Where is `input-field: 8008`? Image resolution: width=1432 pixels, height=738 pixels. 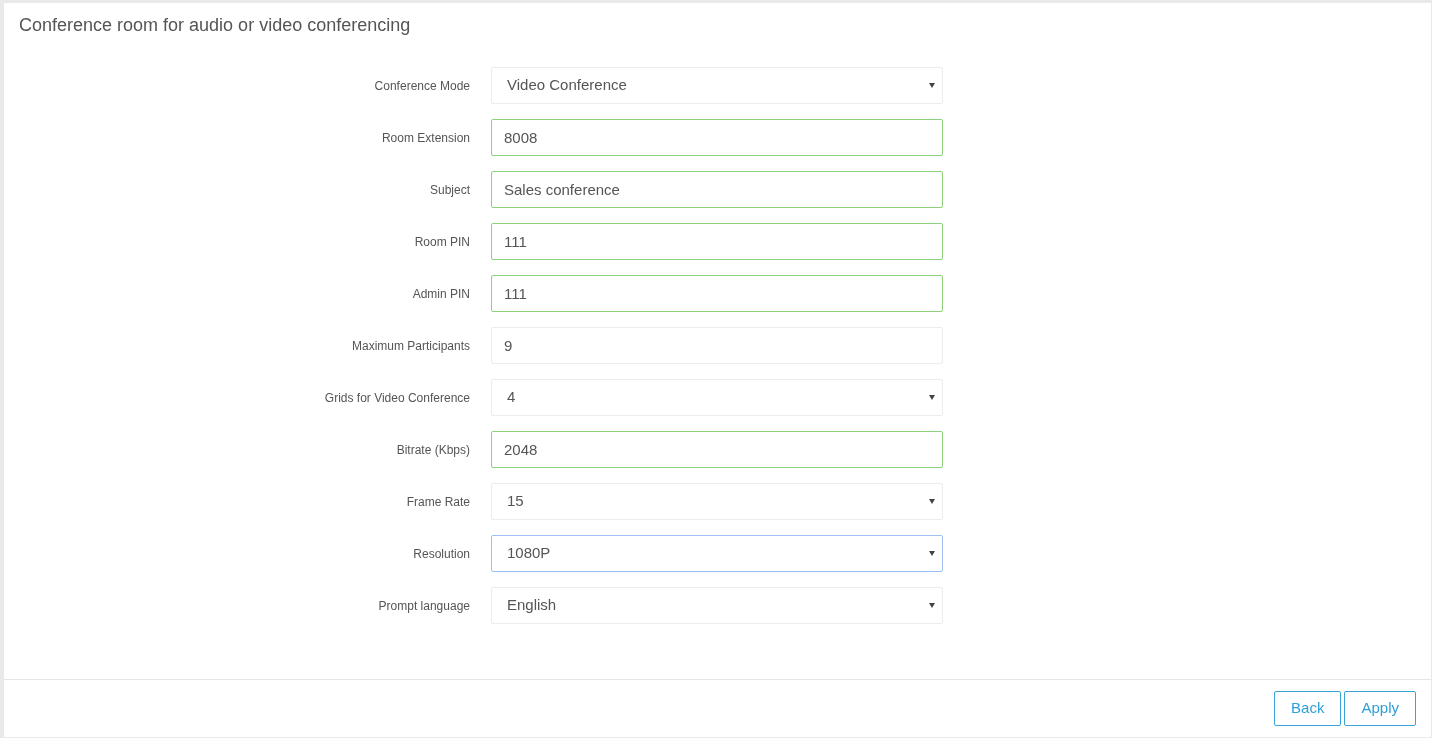 input-field: 8008 is located at coordinates (717, 137).